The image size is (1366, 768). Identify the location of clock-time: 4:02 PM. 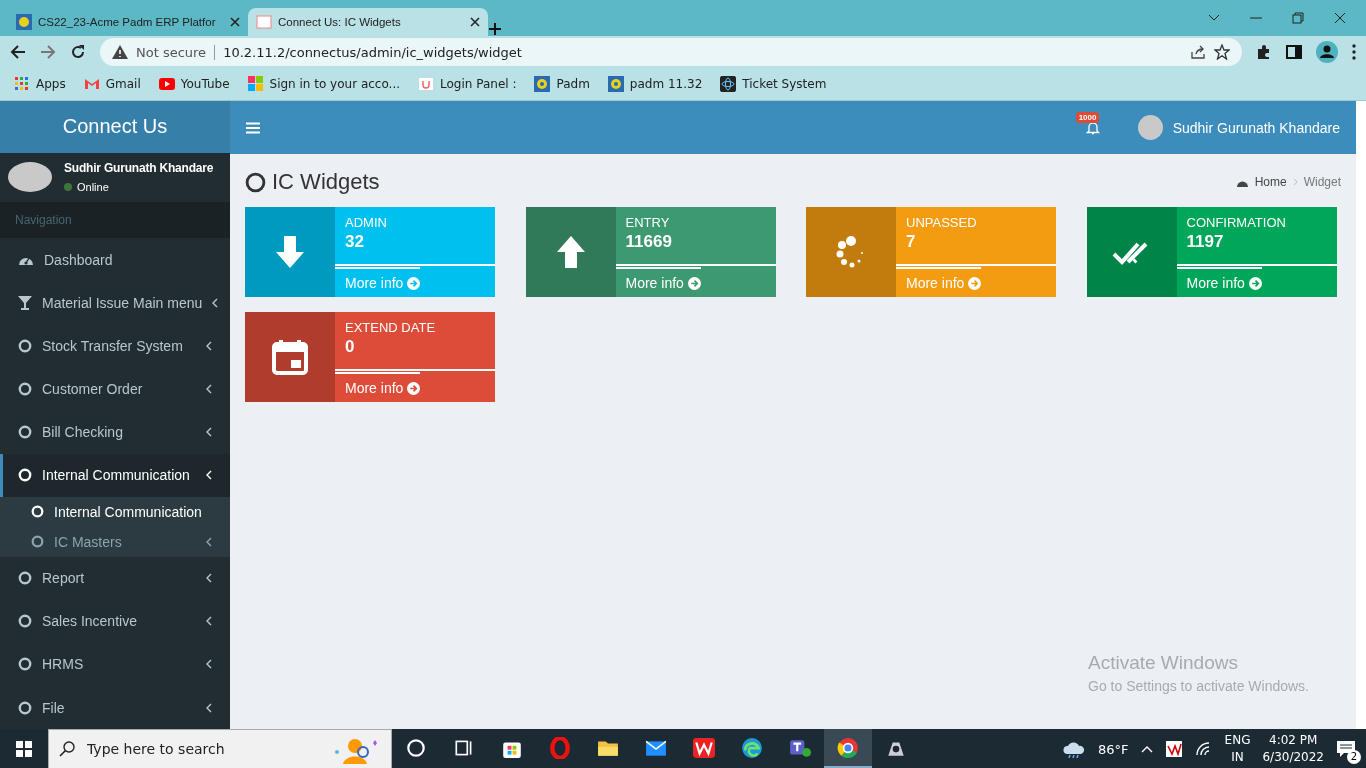
(1293, 740).